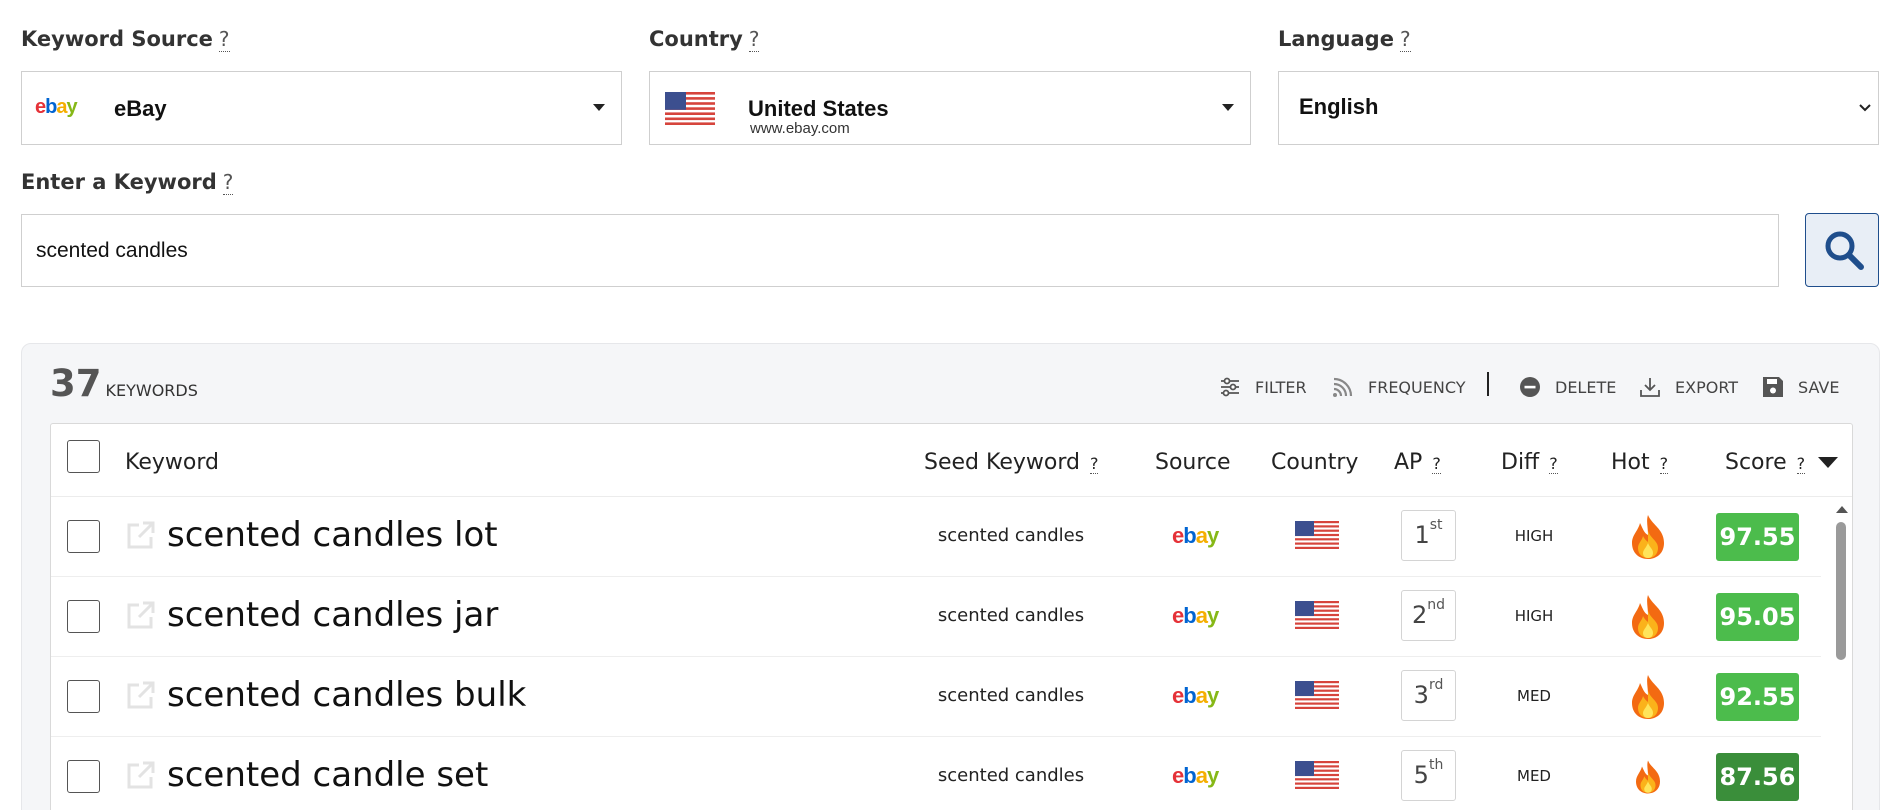 The width and height of the screenshot is (1894, 810). Describe the element at coordinates (1801, 464) in the screenshot. I see `score-help: ?` at that location.